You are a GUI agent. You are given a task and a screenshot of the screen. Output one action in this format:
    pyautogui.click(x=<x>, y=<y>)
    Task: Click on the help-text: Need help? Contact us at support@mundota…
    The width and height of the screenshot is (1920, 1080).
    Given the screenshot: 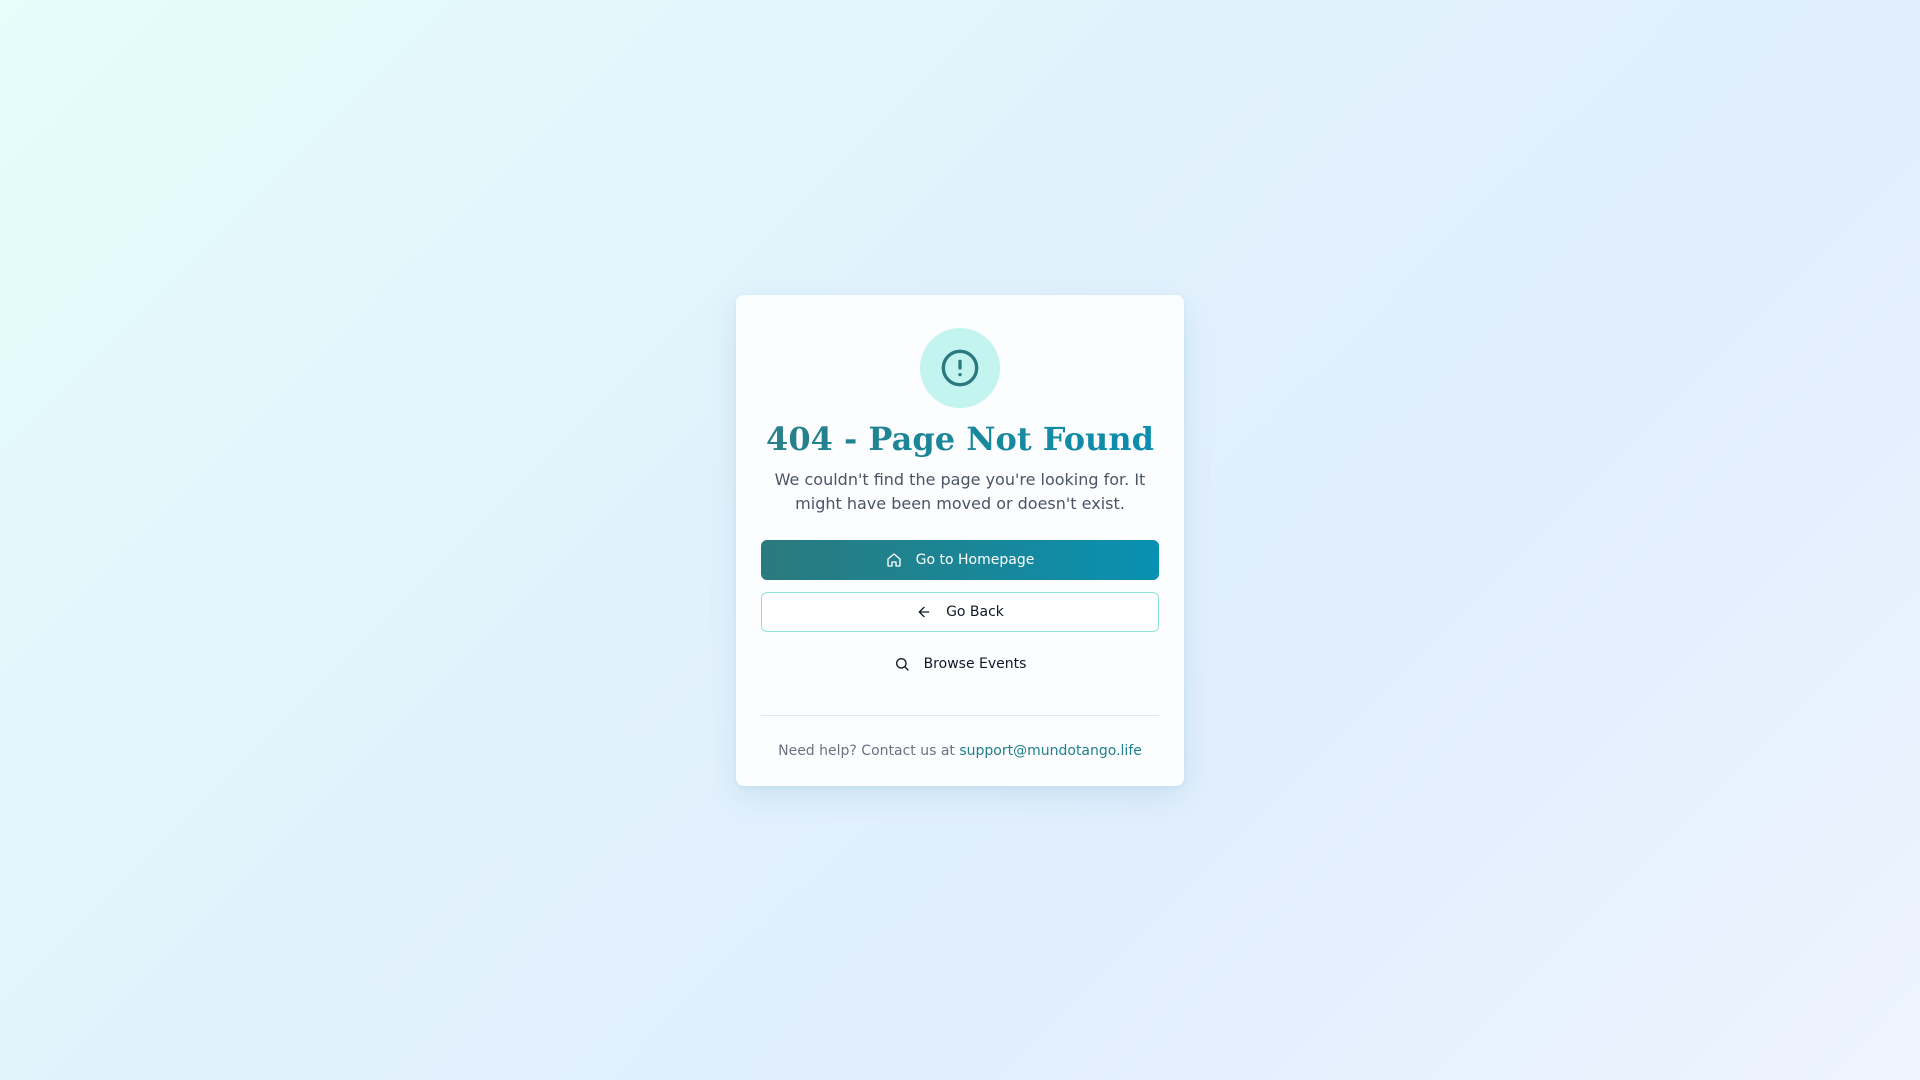 What is the action you would take?
    pyautogui.click(x=960, y=751)
    